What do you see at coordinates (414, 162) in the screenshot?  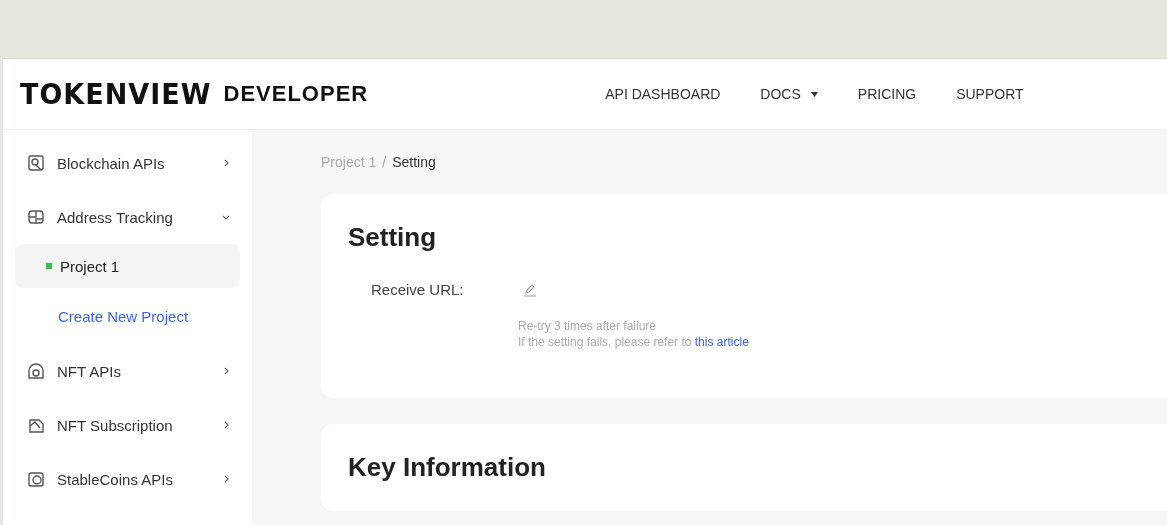 I see `breadcrumb-current: Setting` at bounding box center [414, 162].